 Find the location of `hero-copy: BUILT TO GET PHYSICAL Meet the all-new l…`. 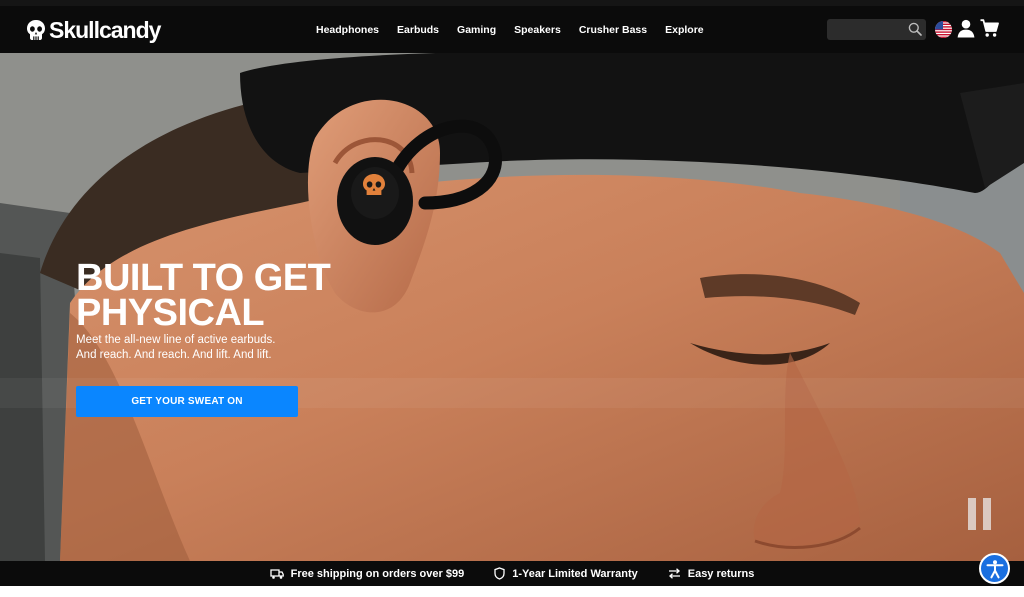

hero-copy: BUILT TO GET PHYSICAL Meet the all-new l… is located at coordinates (241, 310).